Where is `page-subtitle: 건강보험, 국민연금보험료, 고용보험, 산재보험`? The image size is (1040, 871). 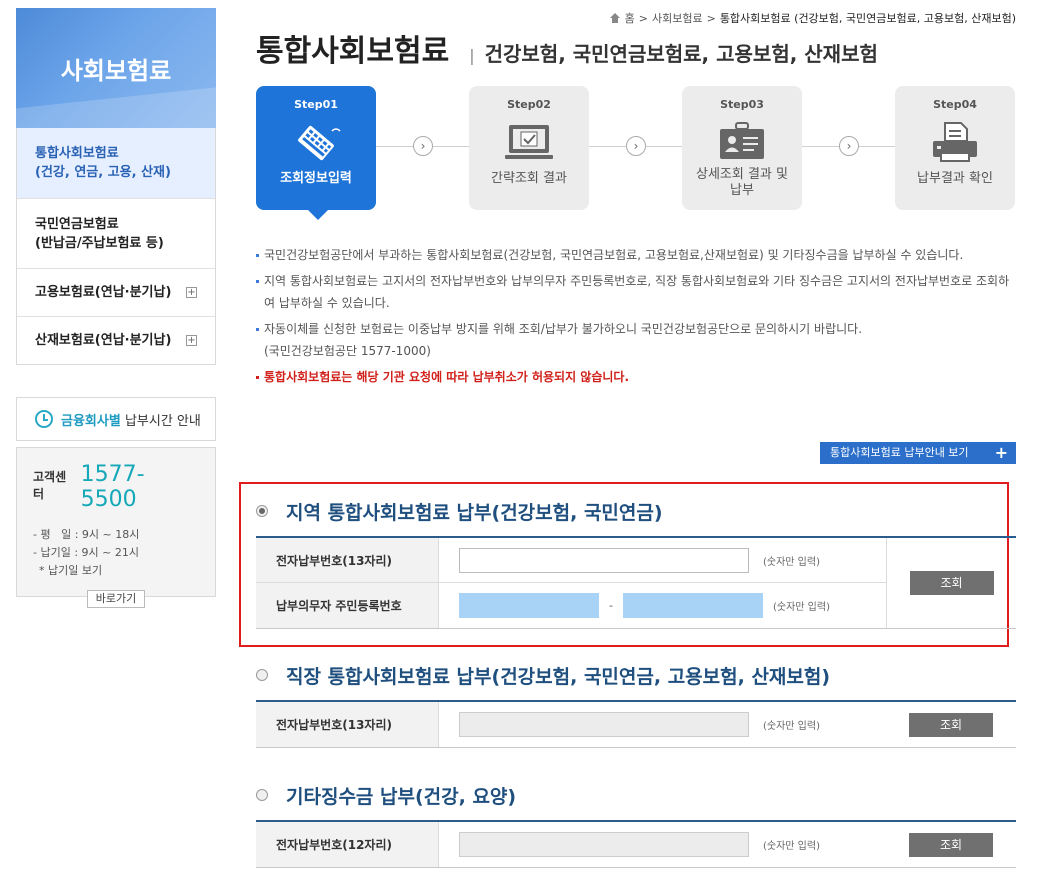
page-subtitle: 건강보험, 국민연금보험료, 고용보험, 산재보험 is located at coordinates (673, 52).